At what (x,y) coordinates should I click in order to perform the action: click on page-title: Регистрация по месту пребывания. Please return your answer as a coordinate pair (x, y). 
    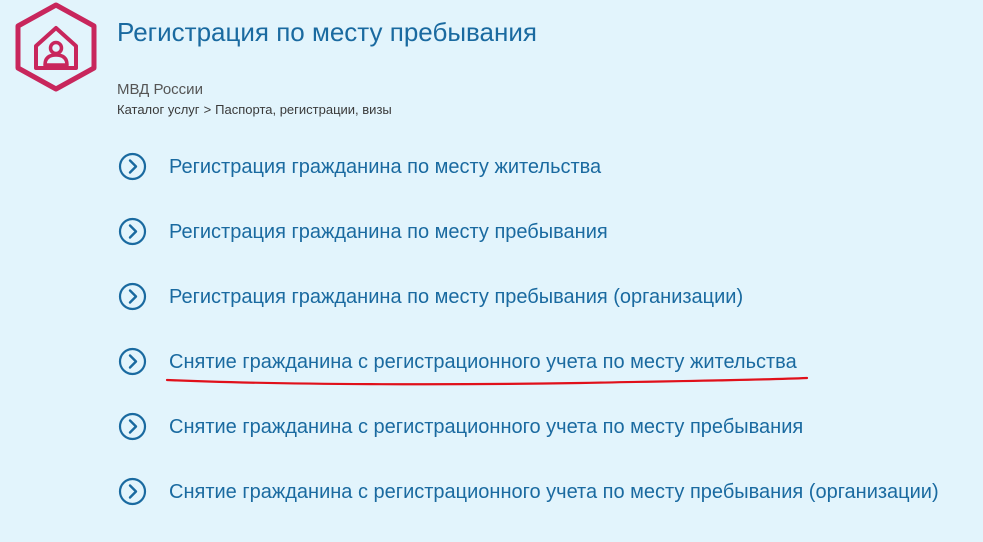
    Looking at the image, I should click on (327, 32).